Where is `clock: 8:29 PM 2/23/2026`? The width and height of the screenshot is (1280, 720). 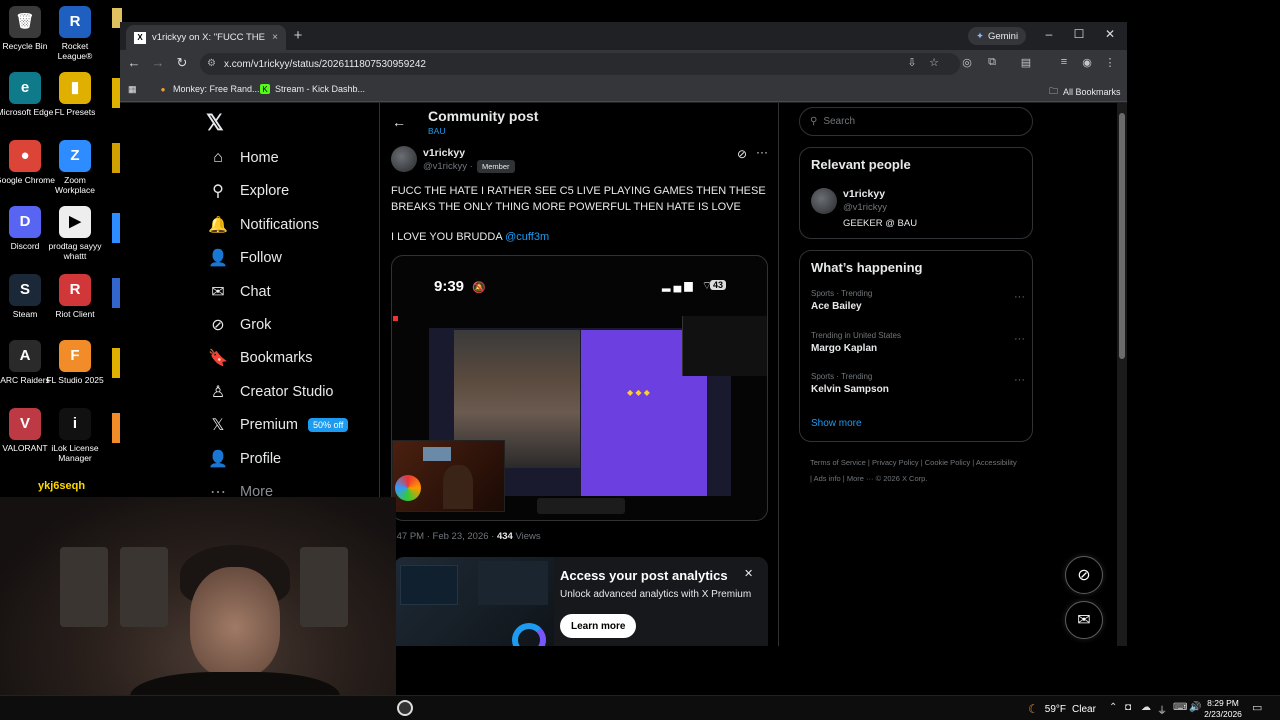
clock: 8:29 PM 2/23/2026 is located at coordinates (1223, 709).